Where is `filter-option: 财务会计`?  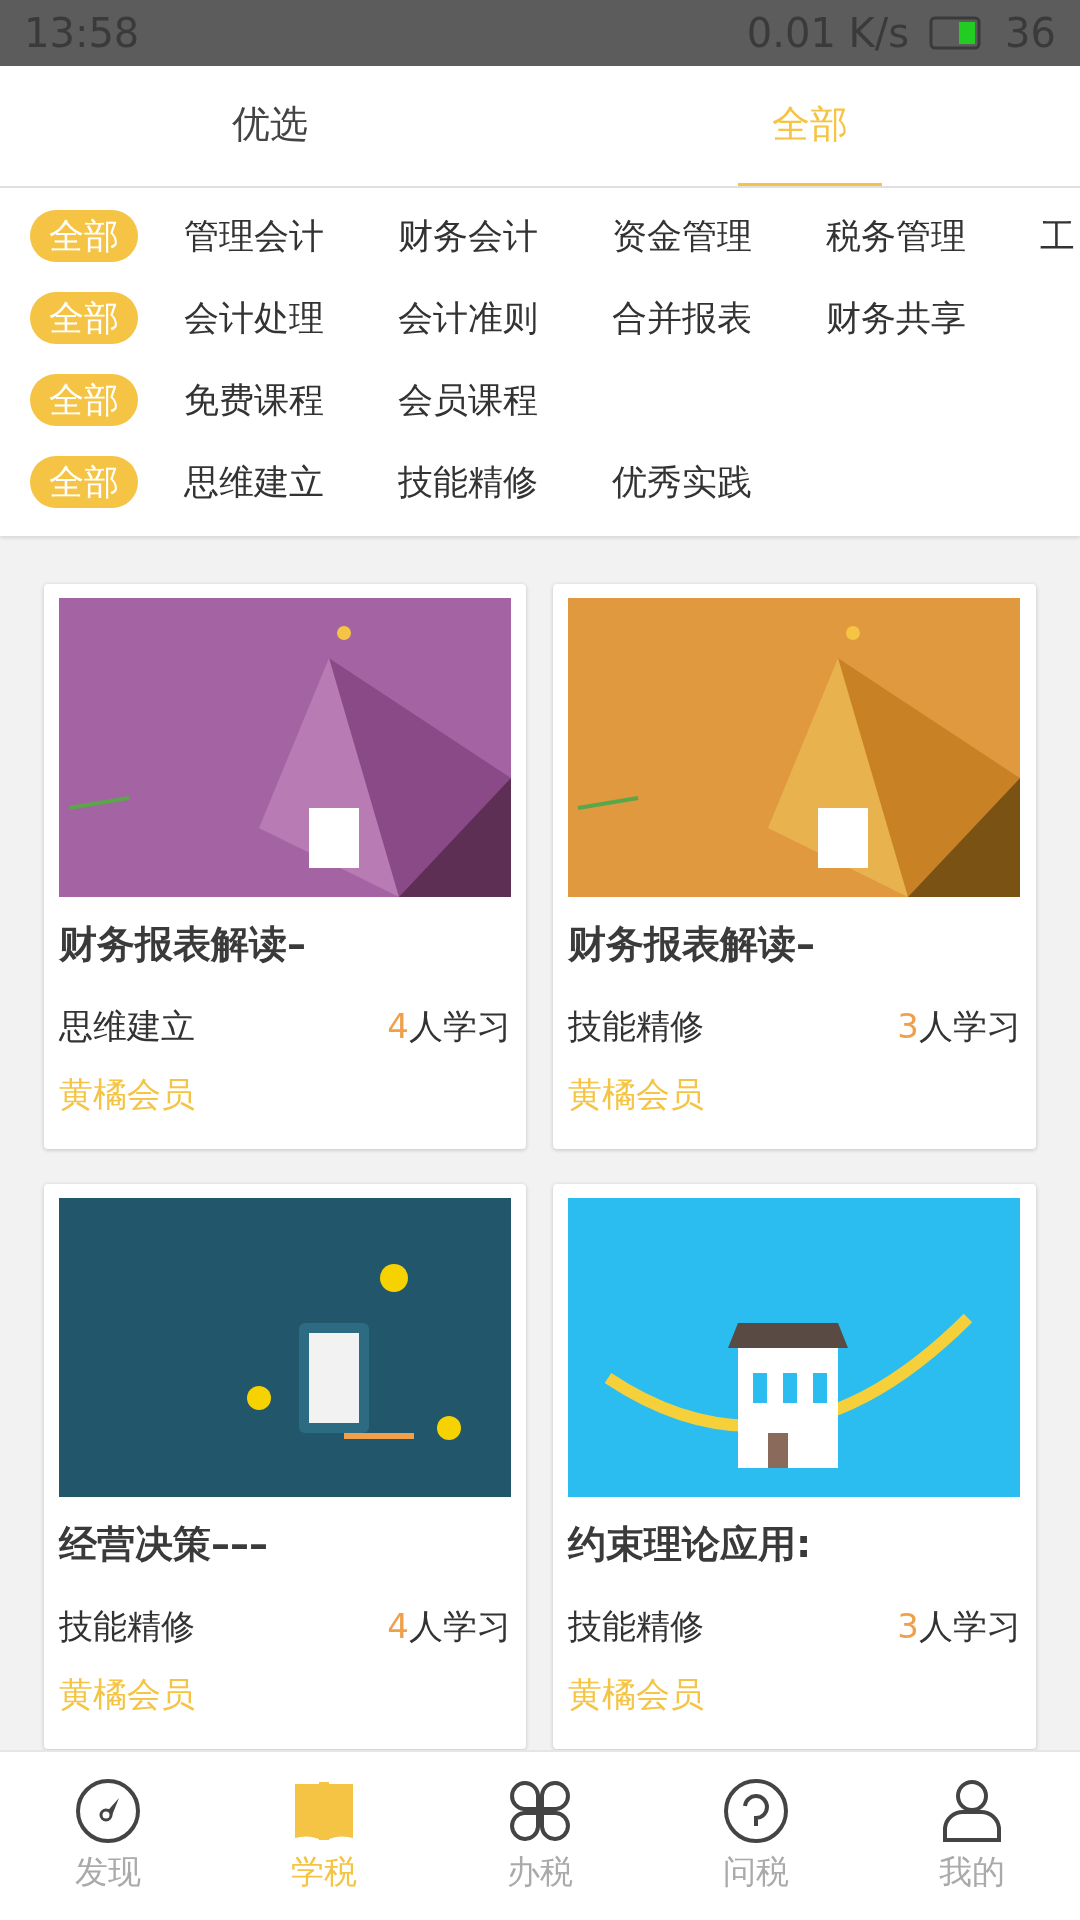
filter-option: 财务会计 is located at coordinates (468, 236).